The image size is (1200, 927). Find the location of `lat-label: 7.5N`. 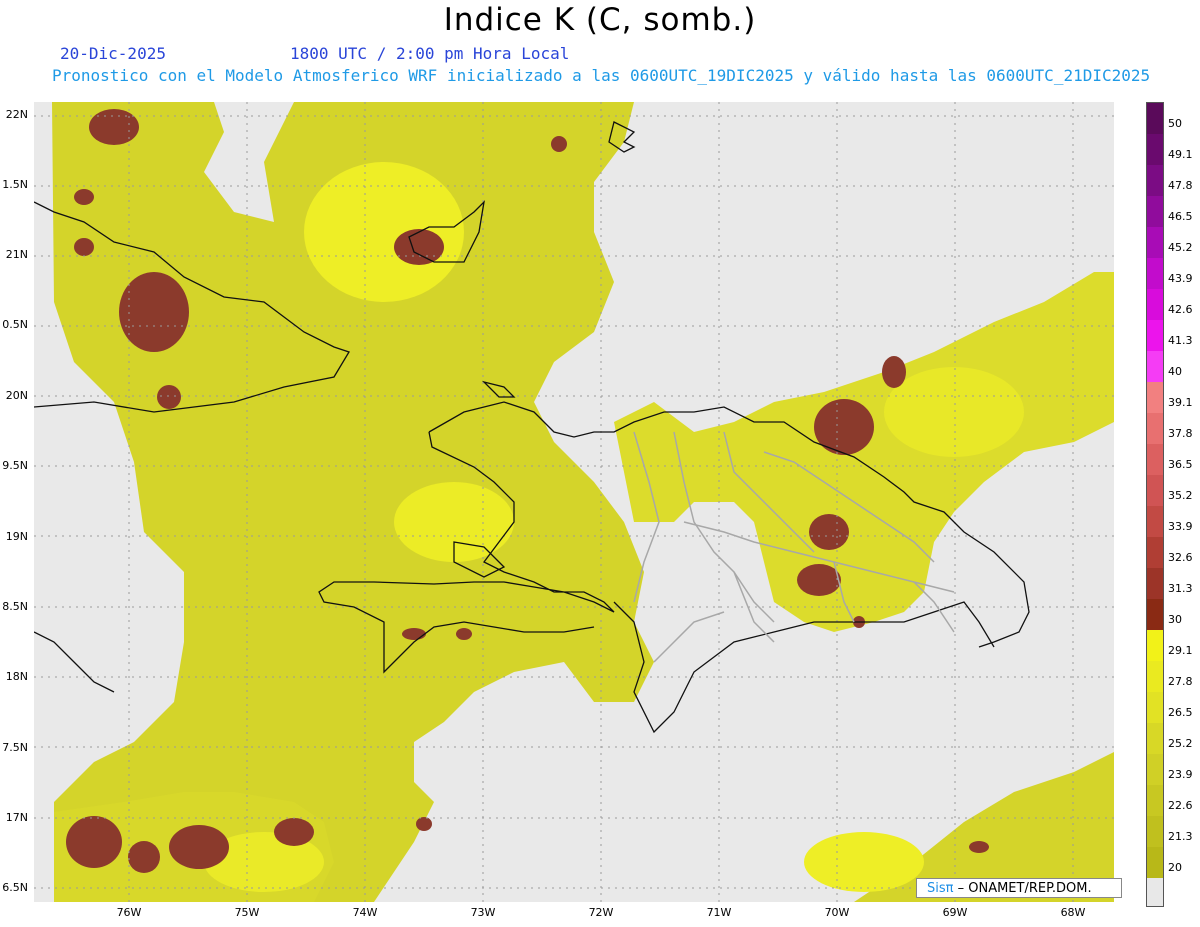

lat-label: 7.5N is located at coordinates (15, 747).